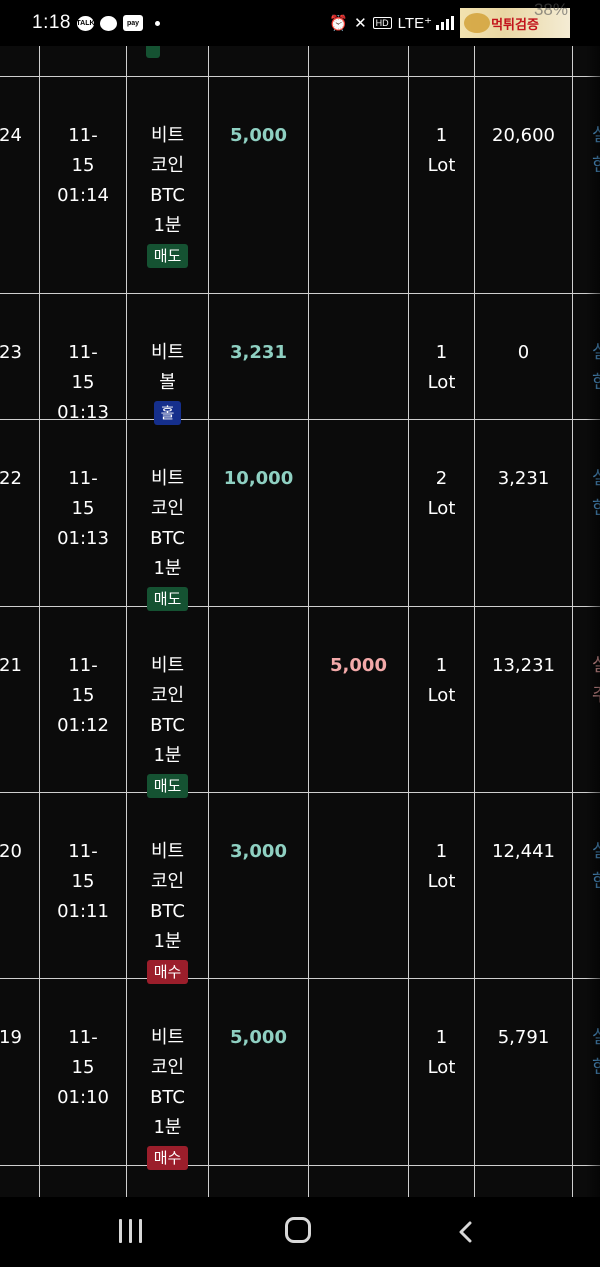 This screenshot has height=1267, width=600. I want to click on hd-icon: HD, so click(382, 23).